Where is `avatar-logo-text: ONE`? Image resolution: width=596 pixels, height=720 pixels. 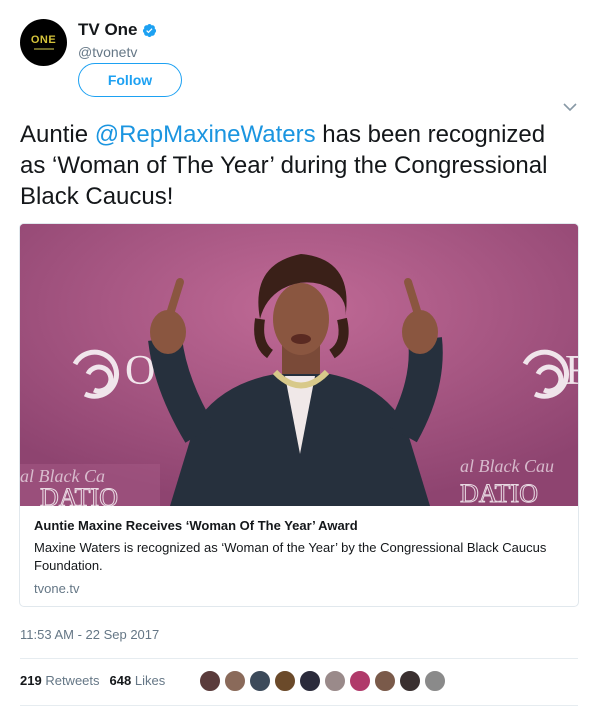 avatar-logo-text: ONE is located at coordinates (43, 40).